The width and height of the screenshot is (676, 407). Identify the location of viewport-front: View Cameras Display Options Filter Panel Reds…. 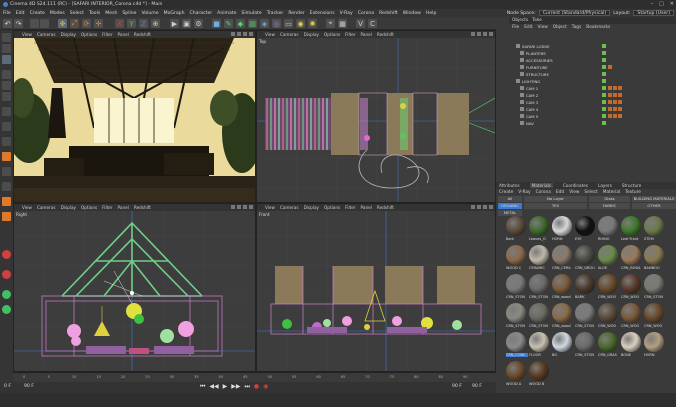
(376, 287).